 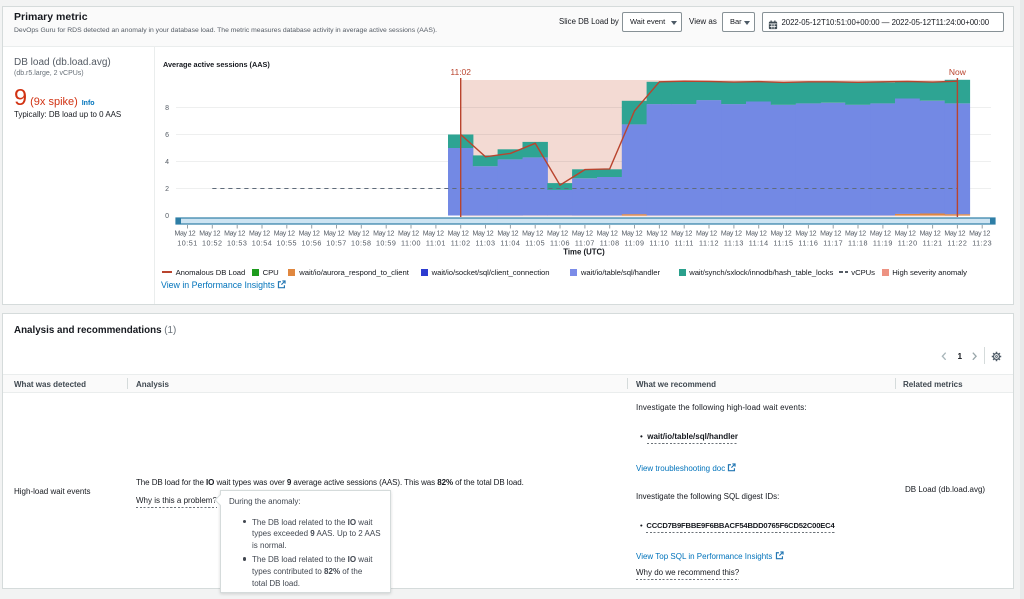 I want to click on svg-text: 11:15, so click(x=784, y=242).